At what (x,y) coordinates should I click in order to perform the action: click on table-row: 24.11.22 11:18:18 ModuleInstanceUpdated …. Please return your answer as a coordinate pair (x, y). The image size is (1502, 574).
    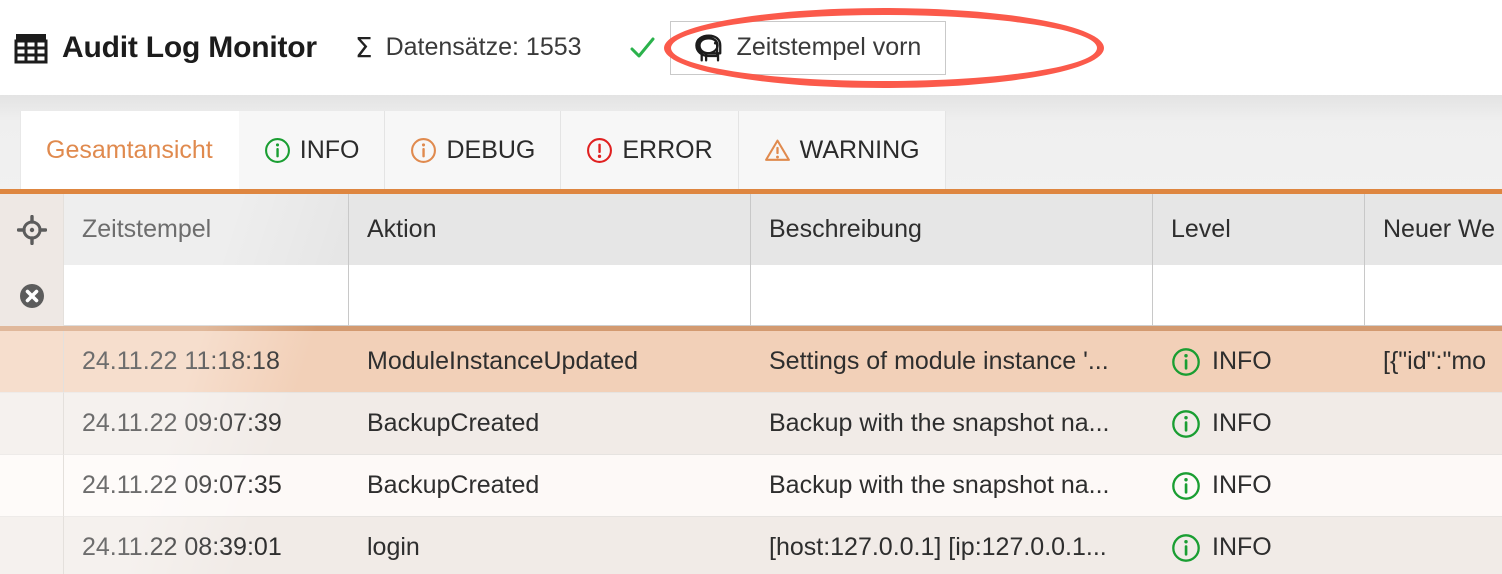
    Looking at the image, I should click on (751, 362).